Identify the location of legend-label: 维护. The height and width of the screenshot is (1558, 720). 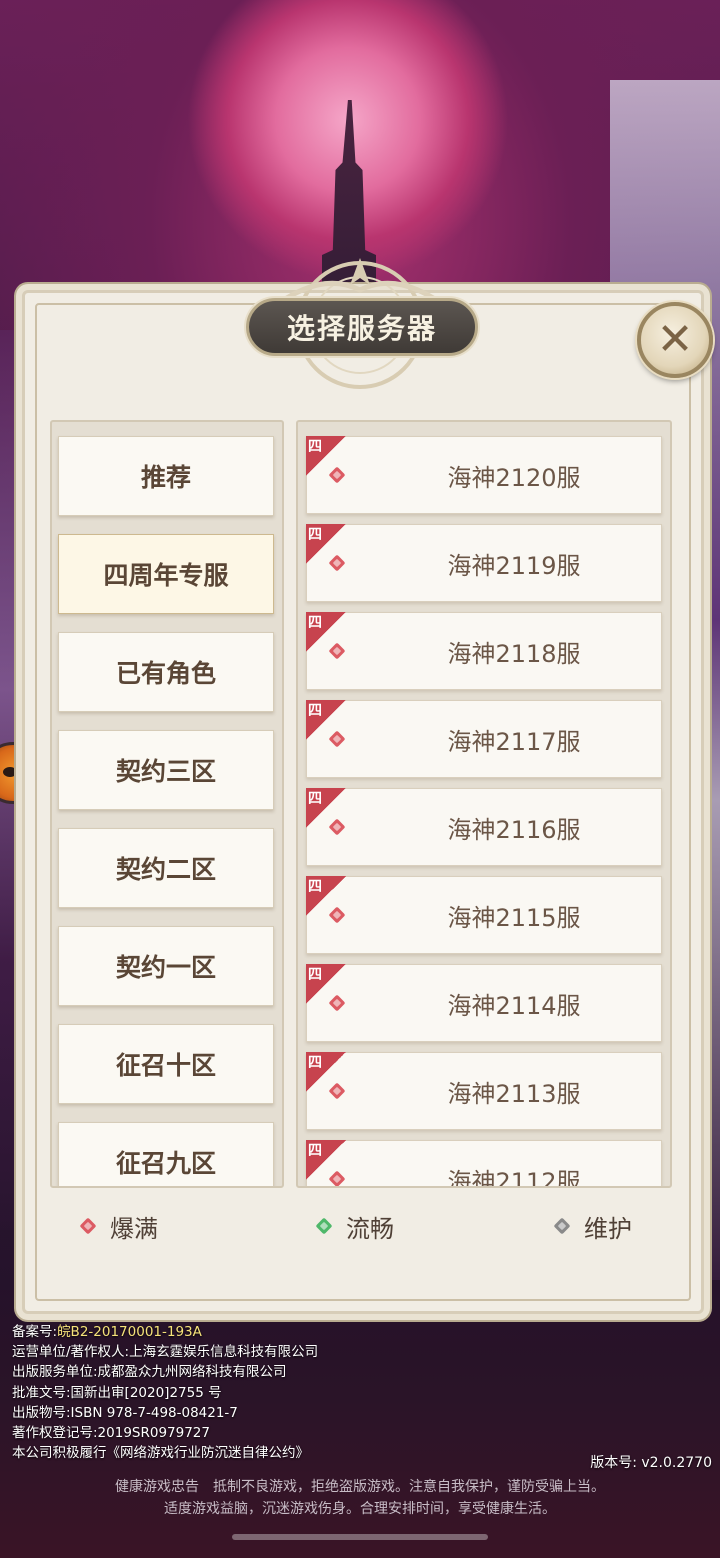
(608, 1228).